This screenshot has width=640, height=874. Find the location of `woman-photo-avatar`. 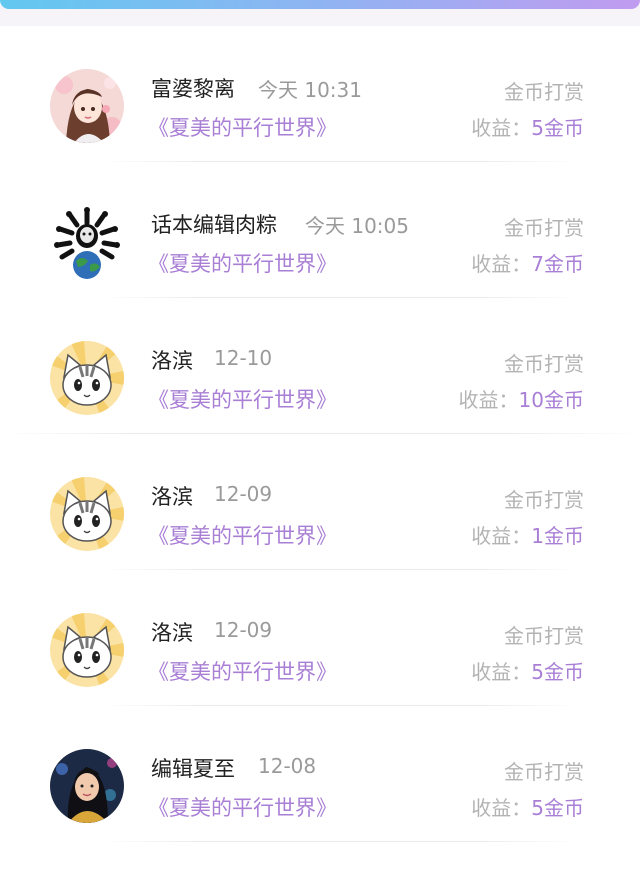

woman-photo-avatar is located at coordinates (87, 786).